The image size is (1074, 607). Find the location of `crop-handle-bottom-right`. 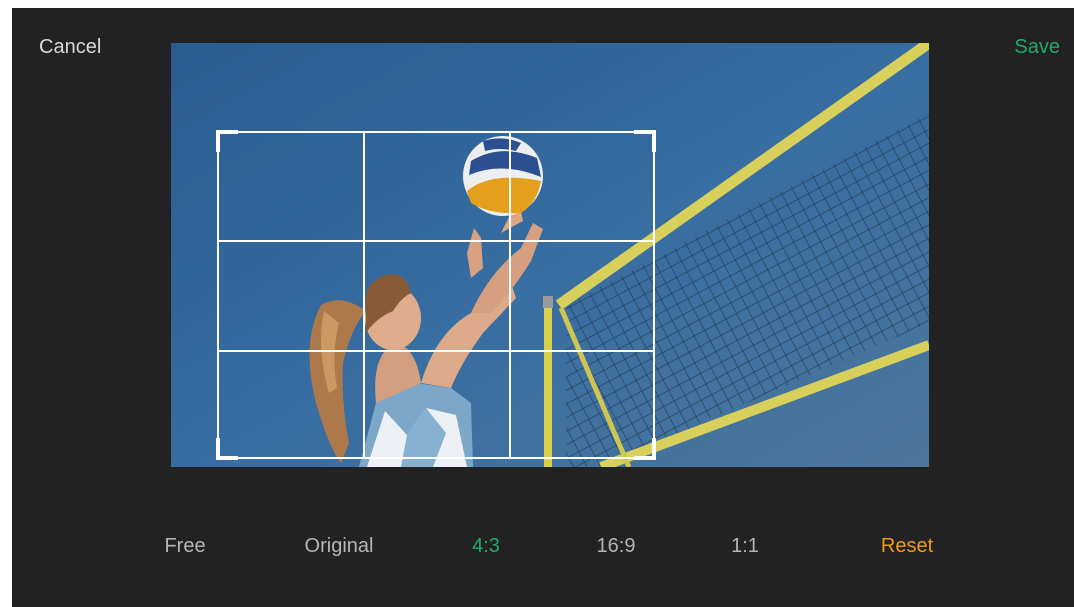

crop-handle-bottom-right is located at coordinates (645, 449).